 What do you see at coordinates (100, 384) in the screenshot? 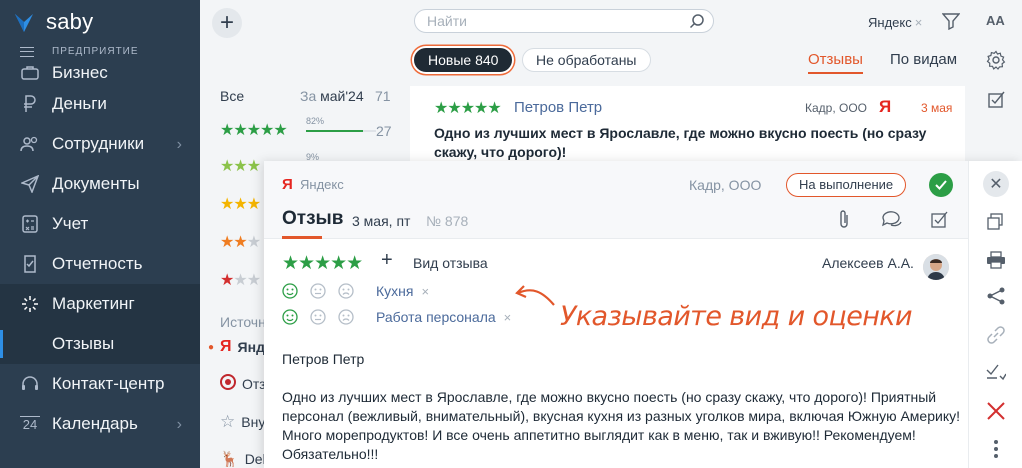
I see `sidebar-item-contact-center: Контакт-центр` at bounding box center [100, 384].